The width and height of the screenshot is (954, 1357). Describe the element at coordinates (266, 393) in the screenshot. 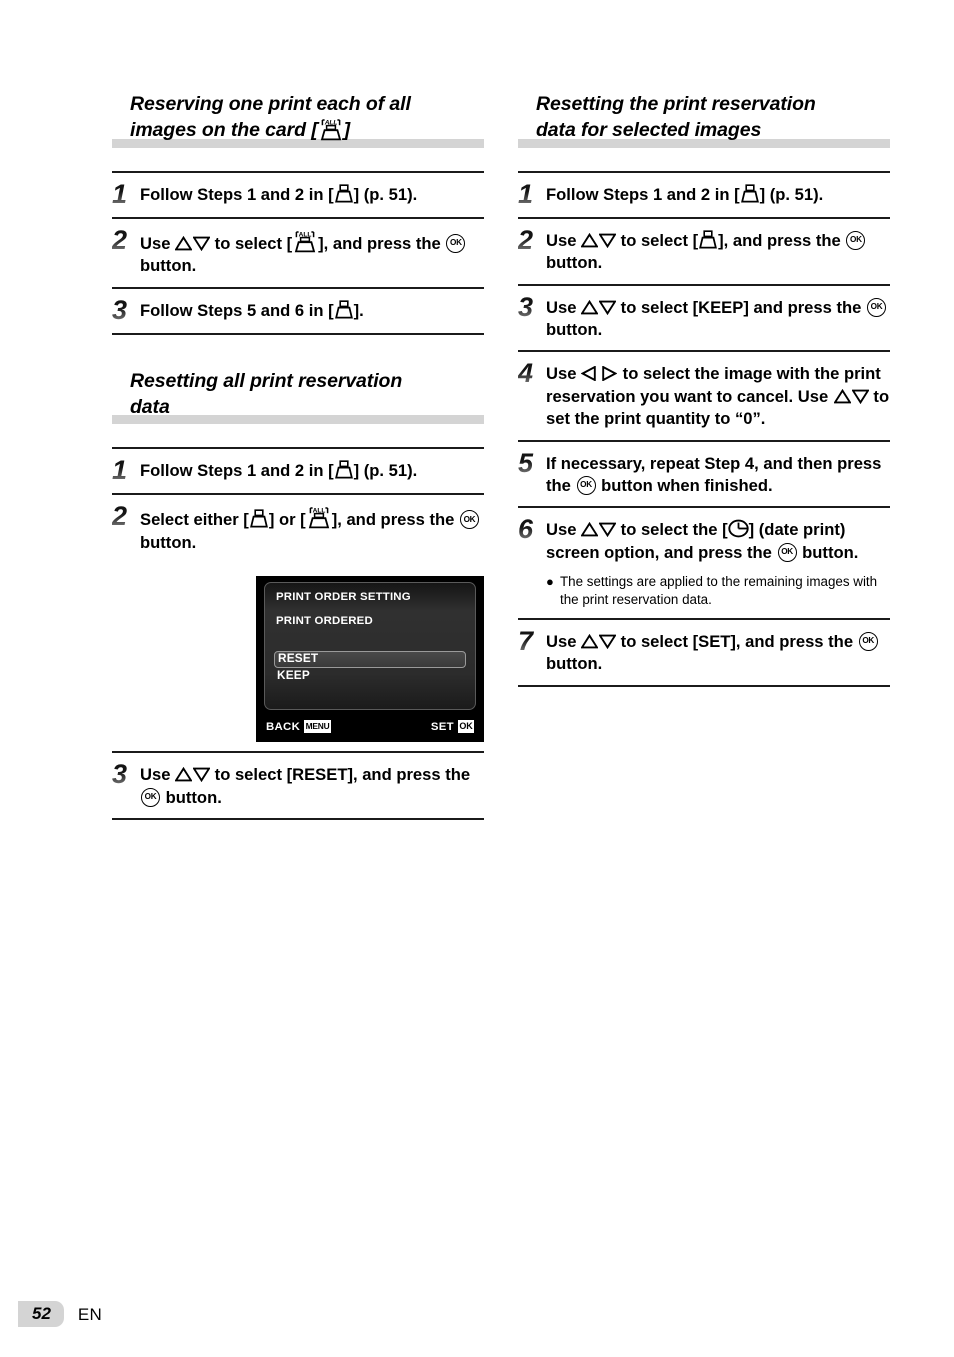

I see `section-heading-text: Resetting all print reservation data` at that location.